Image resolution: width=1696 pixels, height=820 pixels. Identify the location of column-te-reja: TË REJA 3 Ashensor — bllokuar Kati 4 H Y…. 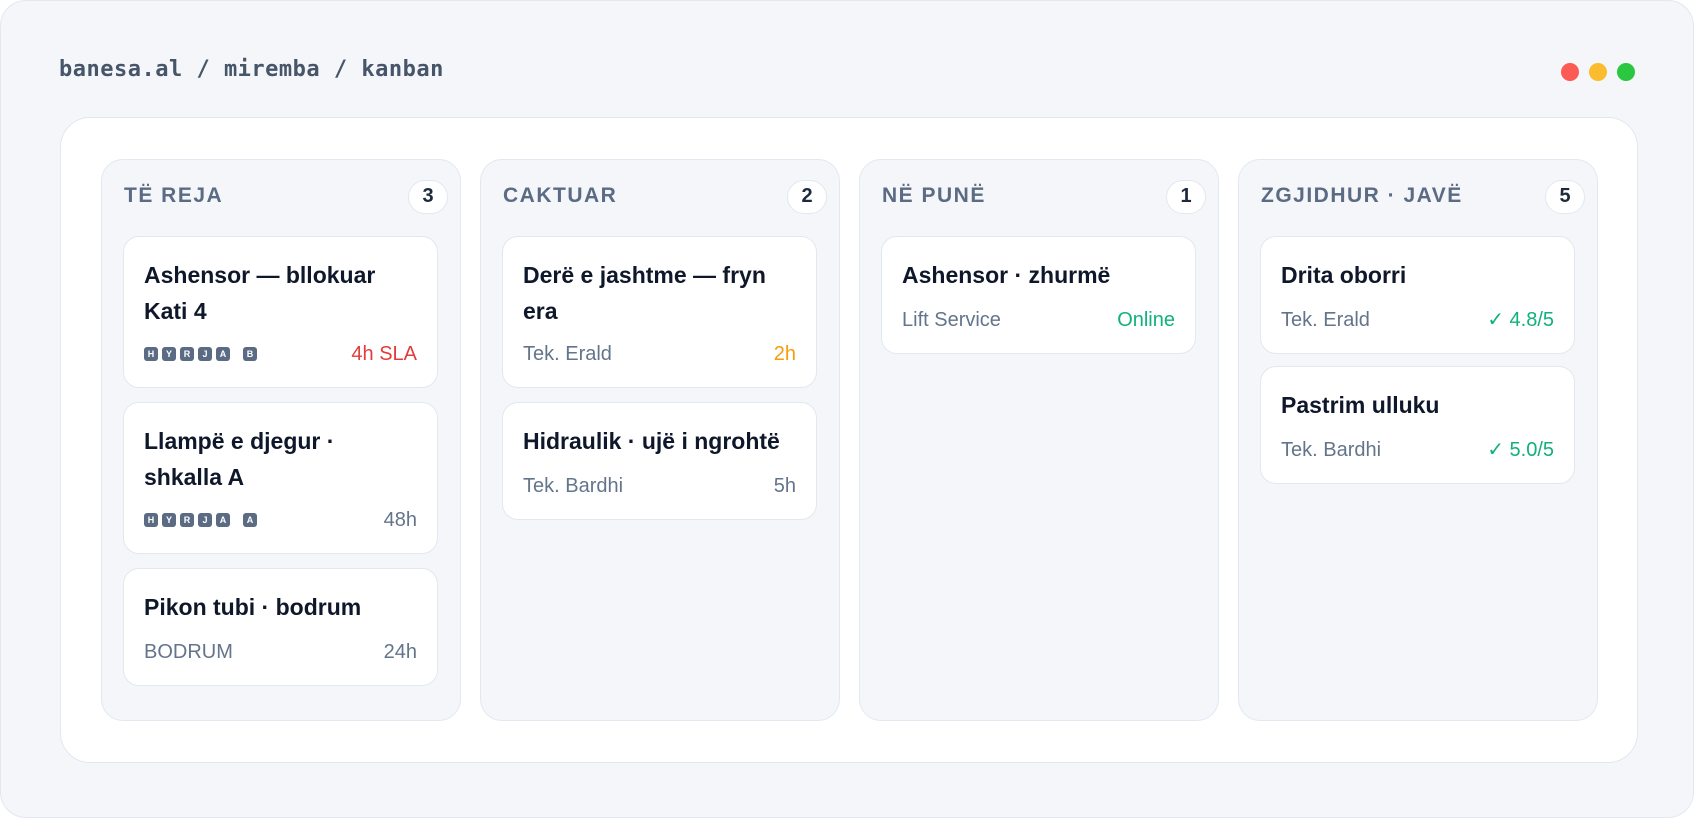
(281, 440).